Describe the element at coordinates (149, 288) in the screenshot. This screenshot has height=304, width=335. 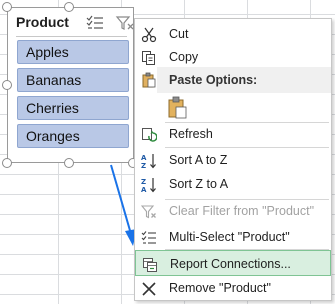
I see `close-icon` at that location.